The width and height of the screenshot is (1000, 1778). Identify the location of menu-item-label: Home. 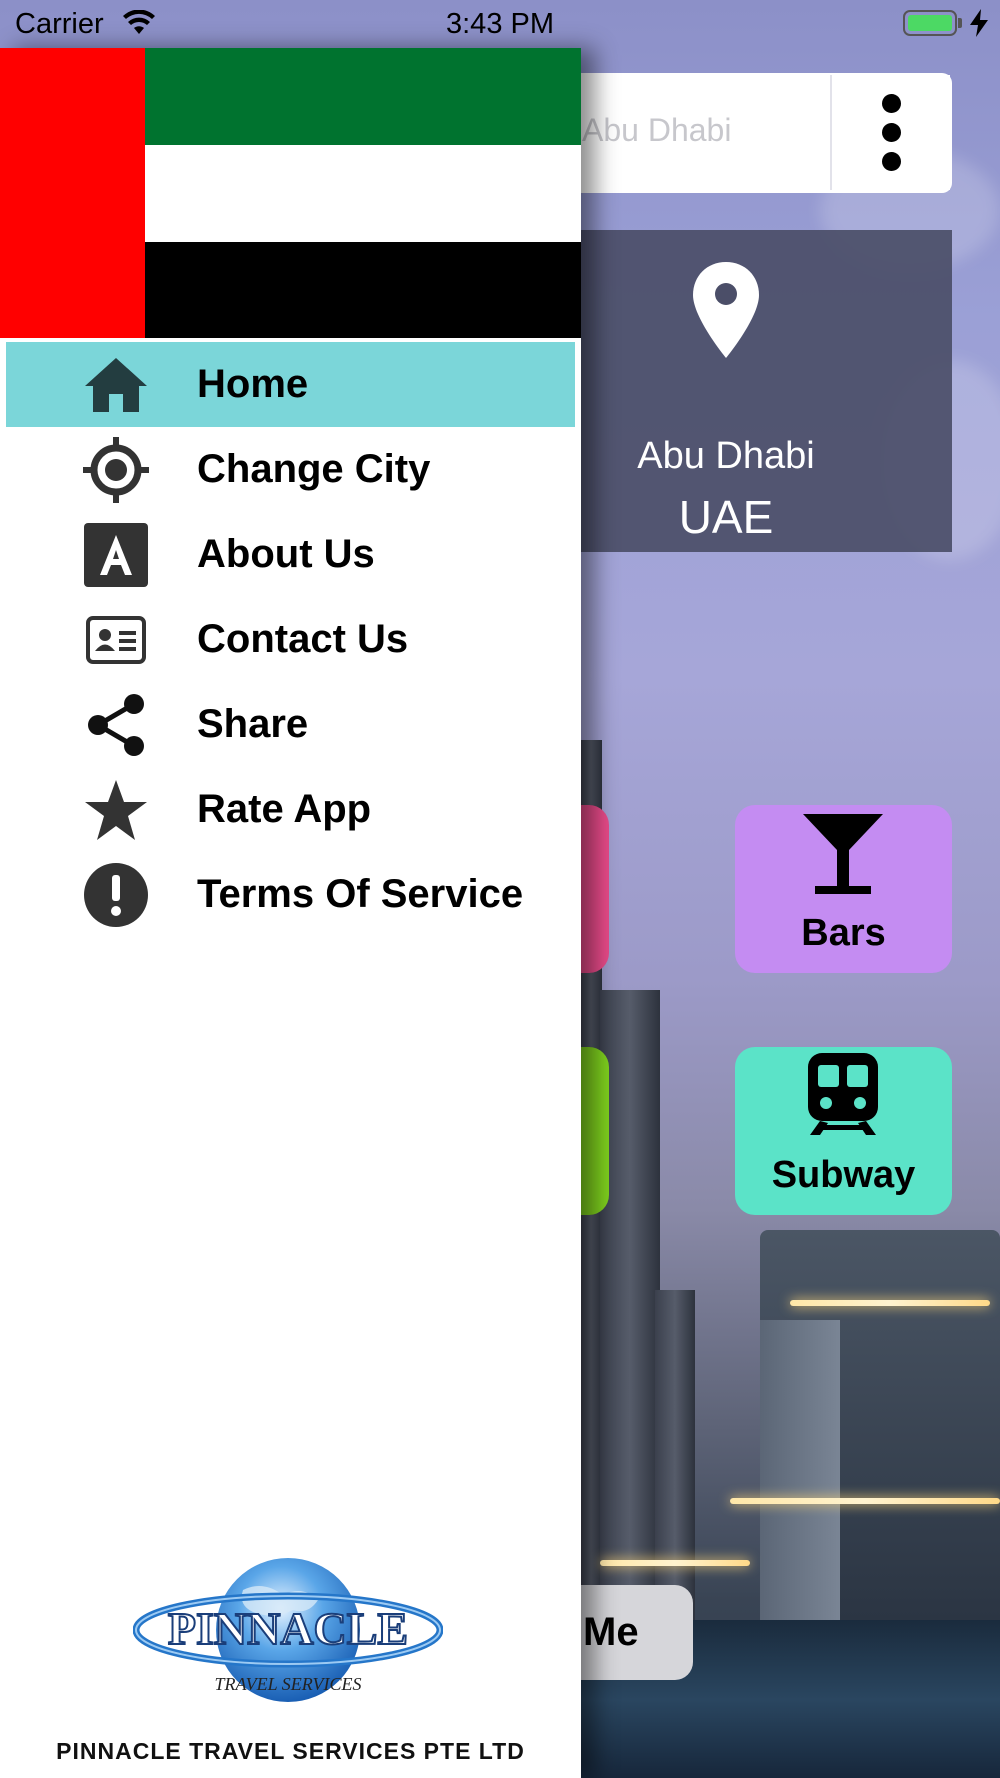
(253, 384).